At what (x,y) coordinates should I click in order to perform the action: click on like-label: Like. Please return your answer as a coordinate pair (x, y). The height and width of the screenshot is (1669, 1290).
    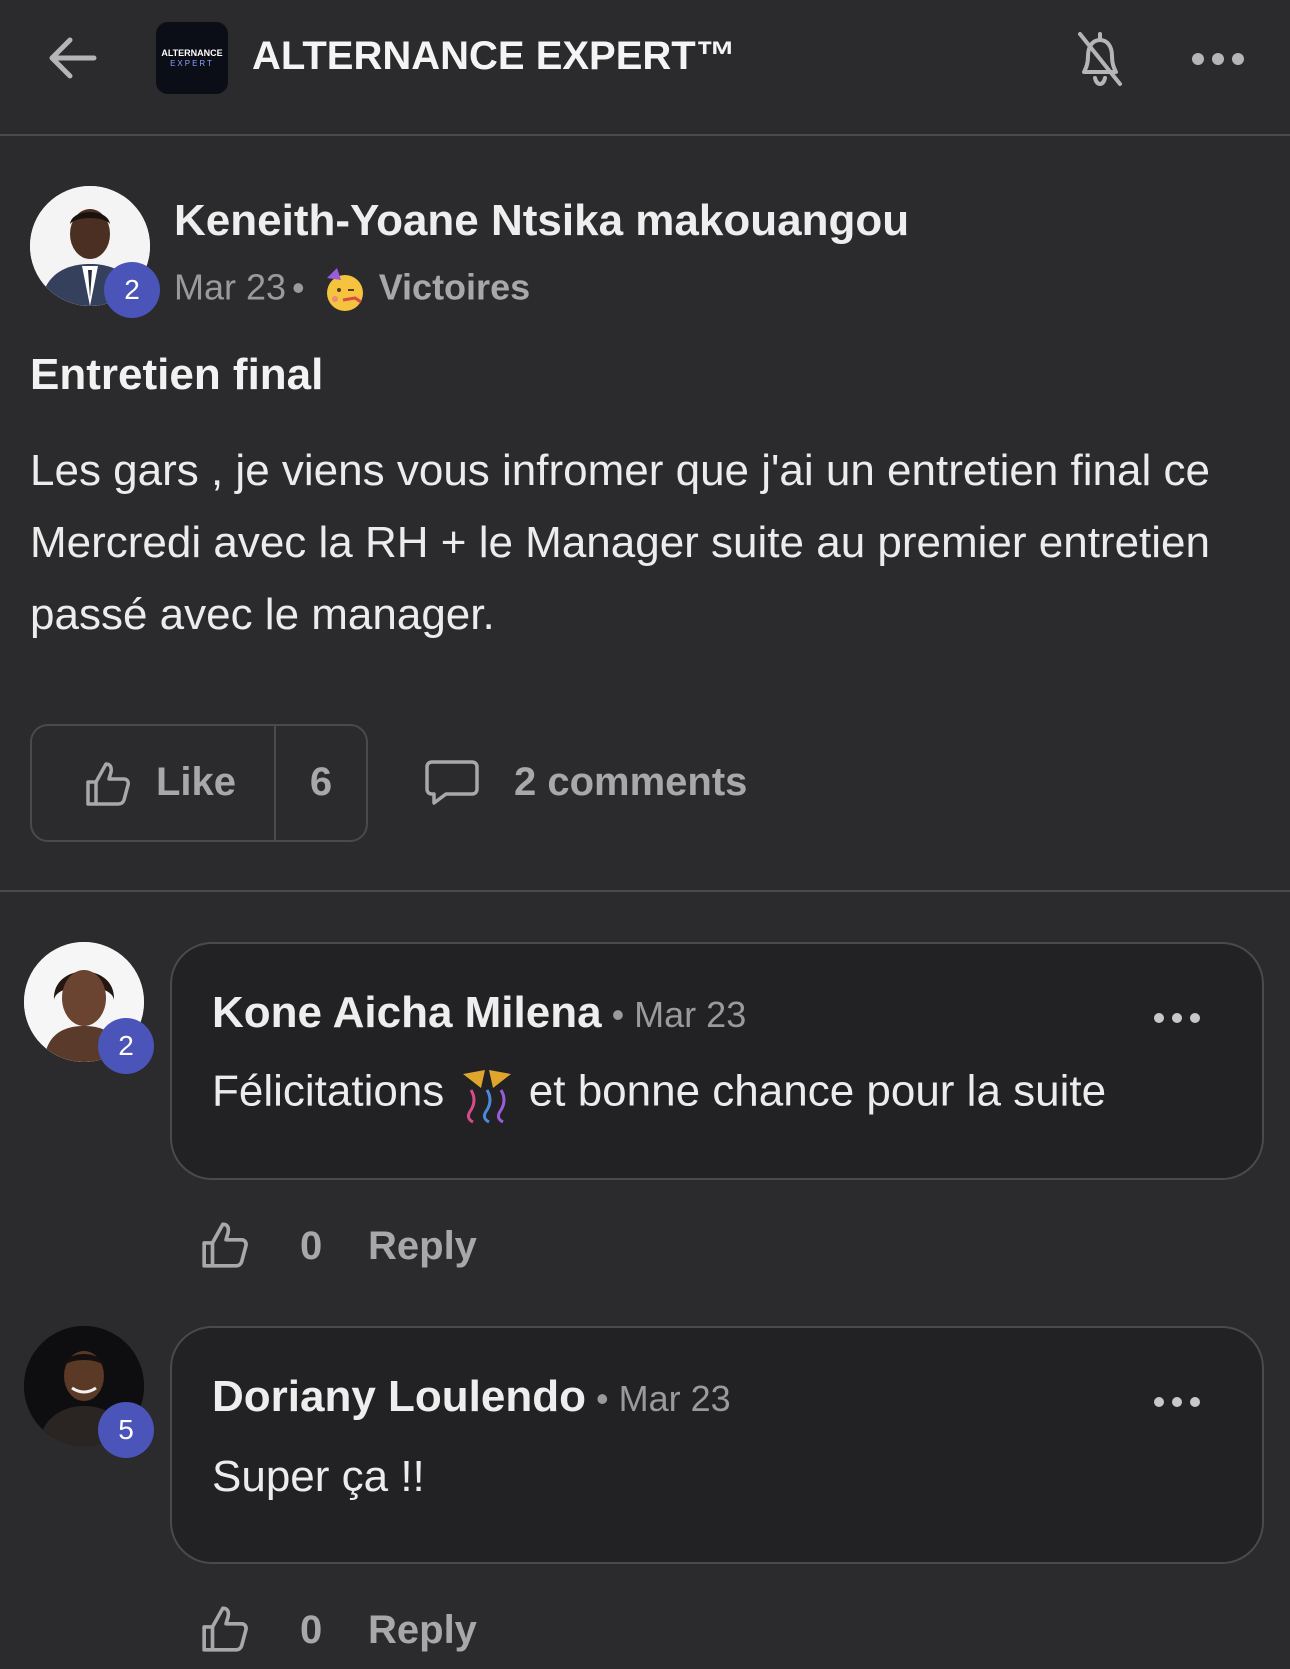
    Looking at the image, I should click on (196, 782).